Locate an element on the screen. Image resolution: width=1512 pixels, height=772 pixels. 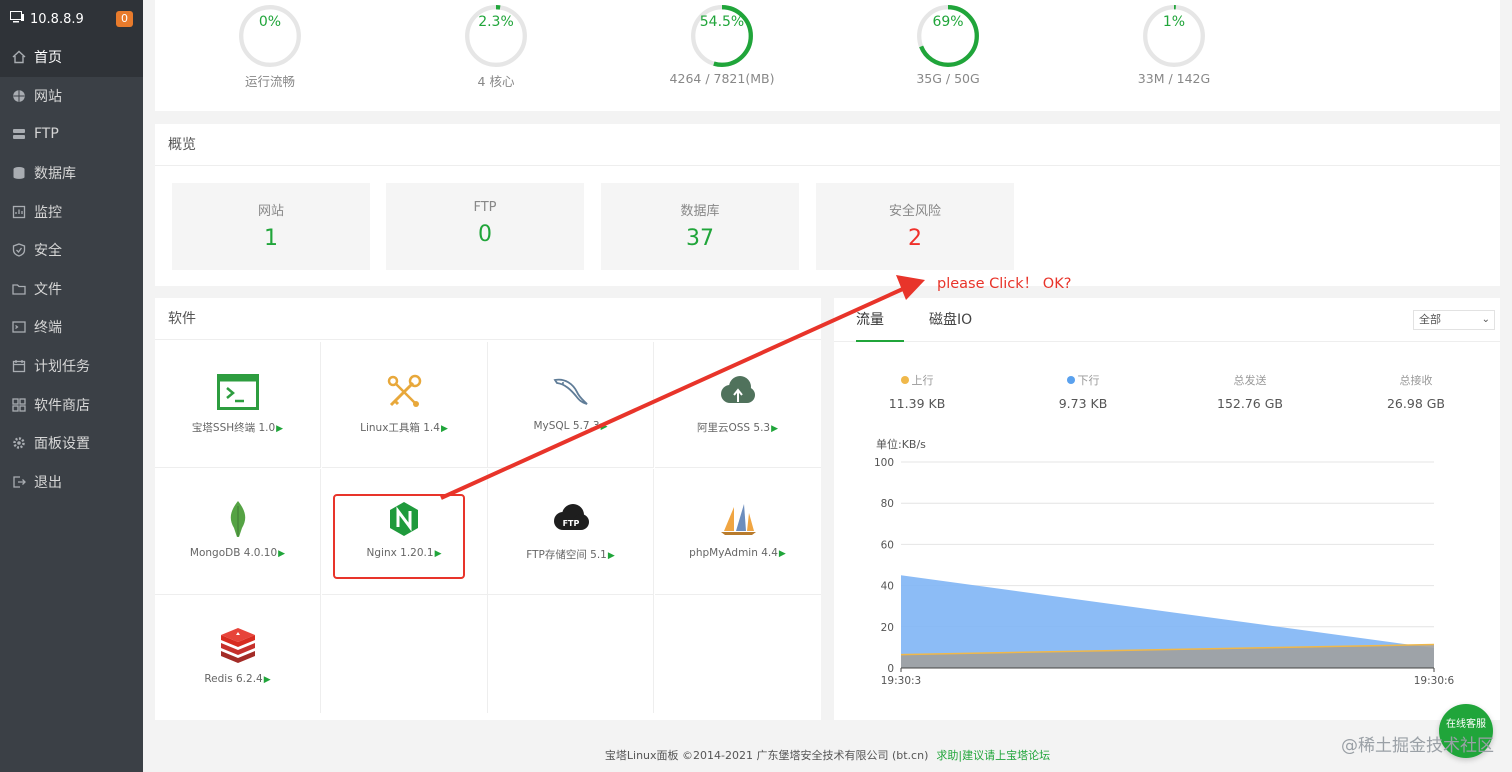
software-item: 宝塔SSH终端 1.0▶ is located at coordinates (238, 405).